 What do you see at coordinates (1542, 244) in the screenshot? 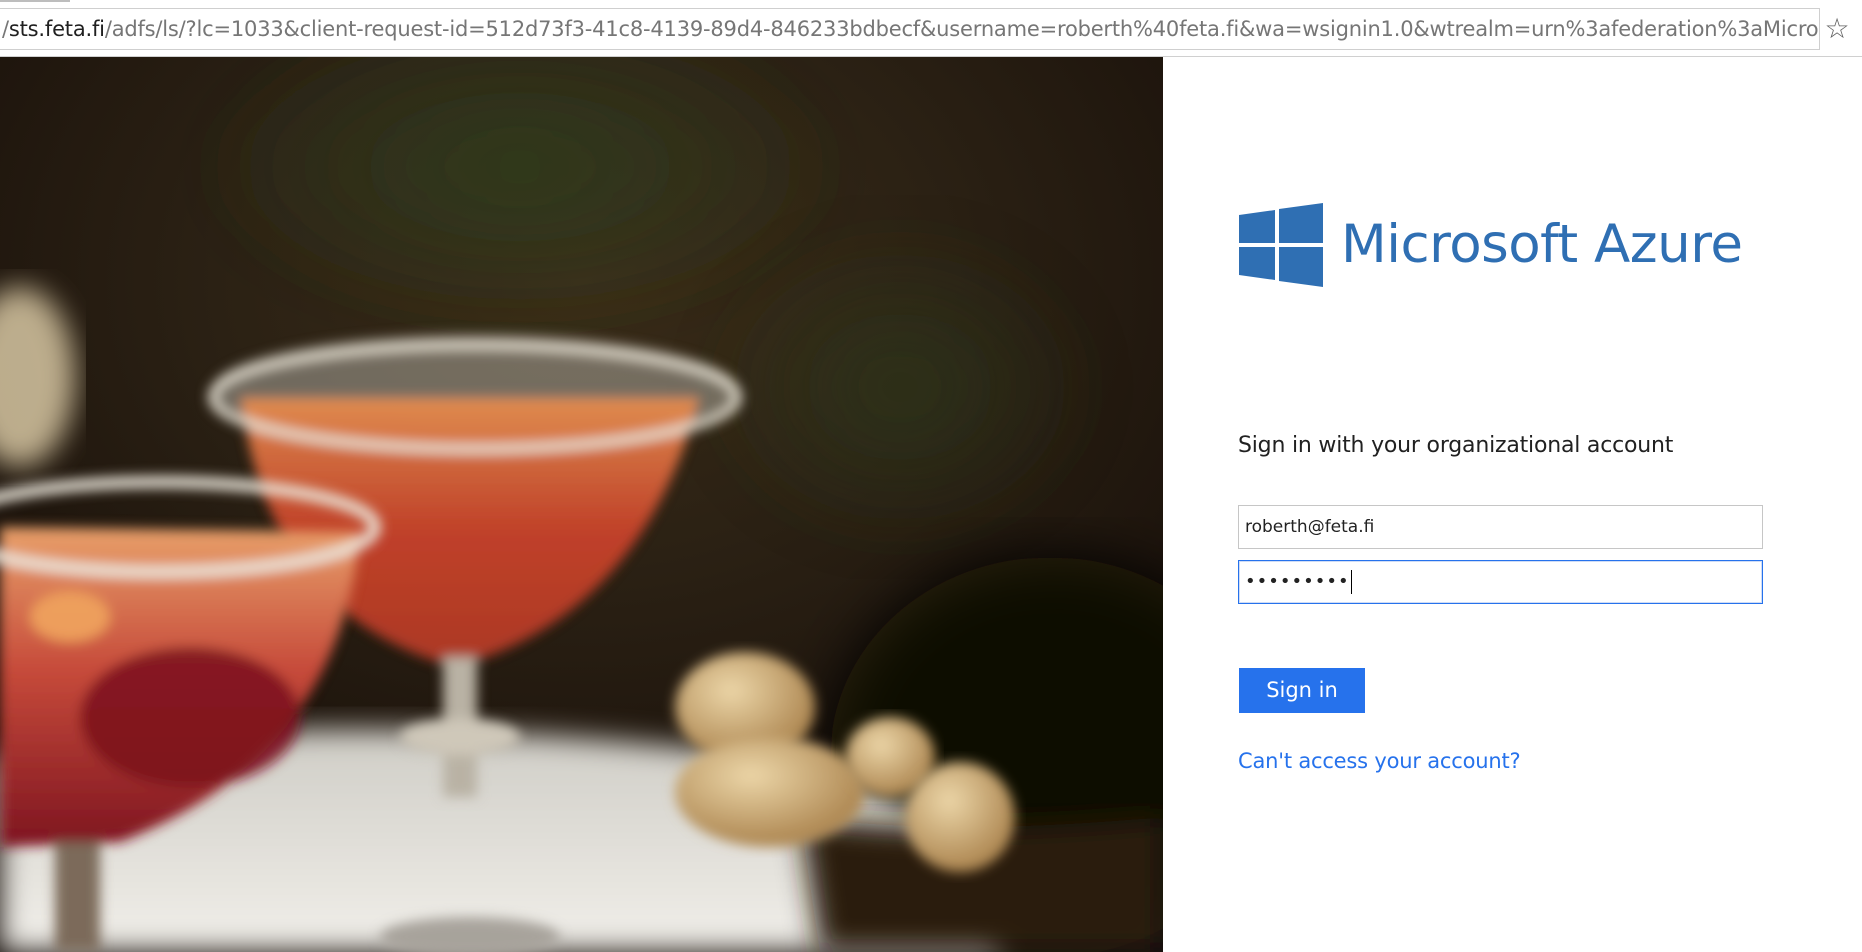
I see `brand-name: Microsoft Azure` at bounding box center [1542, 244].